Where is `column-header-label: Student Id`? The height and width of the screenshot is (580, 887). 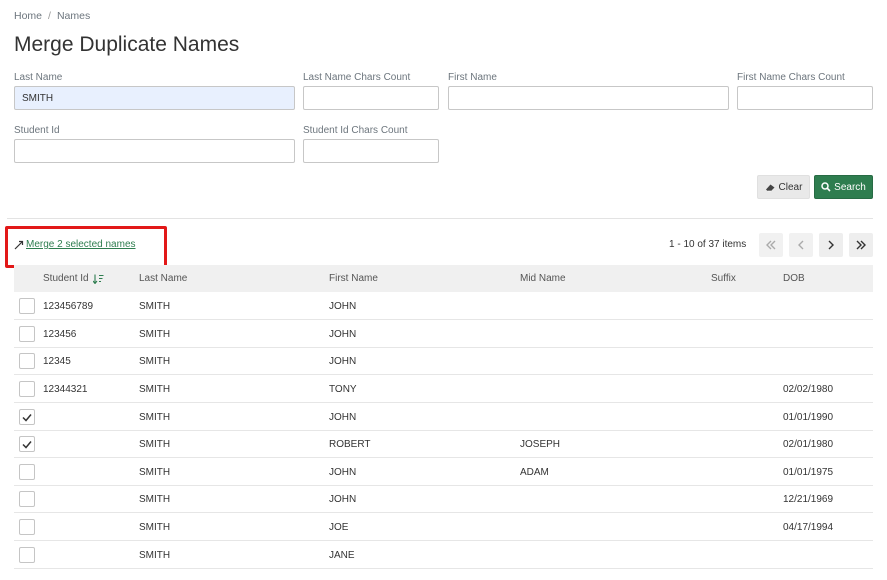
column-header-label: Student Id is located at coordinates (66, 278).